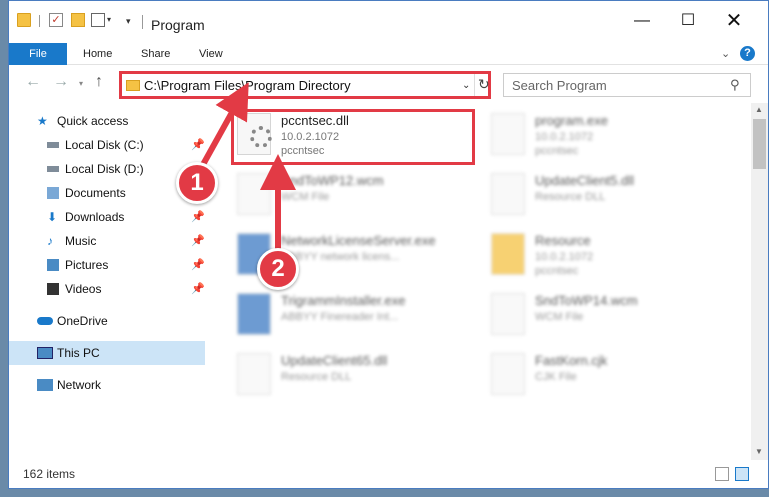 This screenshot has height=497, width=769. I want to click on onedrive-icon, so click(45, 321).